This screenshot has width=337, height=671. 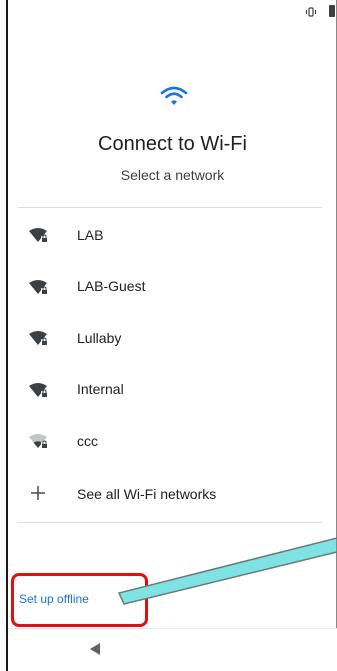 I want to click on page-subtitle: Select a network, so click(x=172, y=175).